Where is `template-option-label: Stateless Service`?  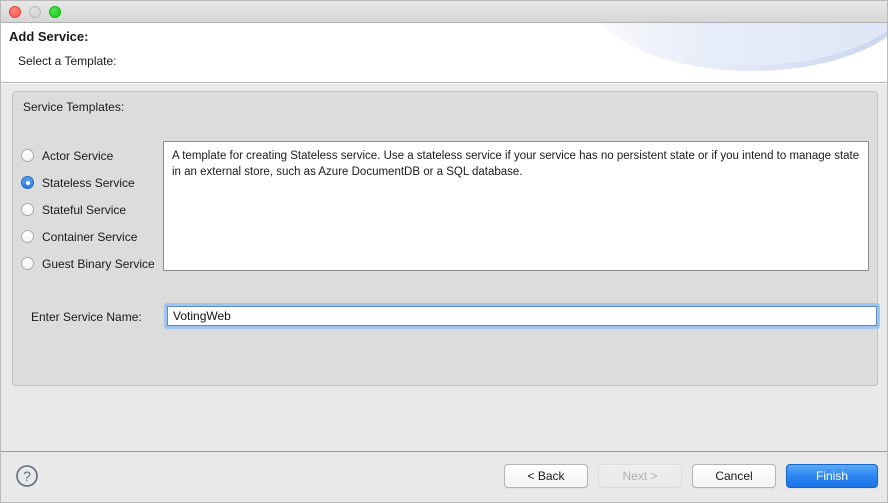 template-option-label: Stateless Service is located at coordinates (88, 182).